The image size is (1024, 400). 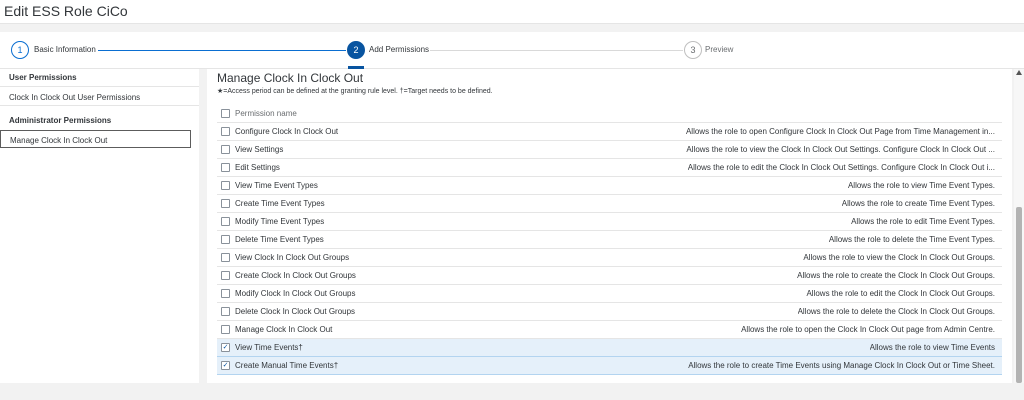 What do you see at coordinates (43, 77) in the screenshot?
I see `user-permissions-header: User Permissions` at bounding box center [43, 77].